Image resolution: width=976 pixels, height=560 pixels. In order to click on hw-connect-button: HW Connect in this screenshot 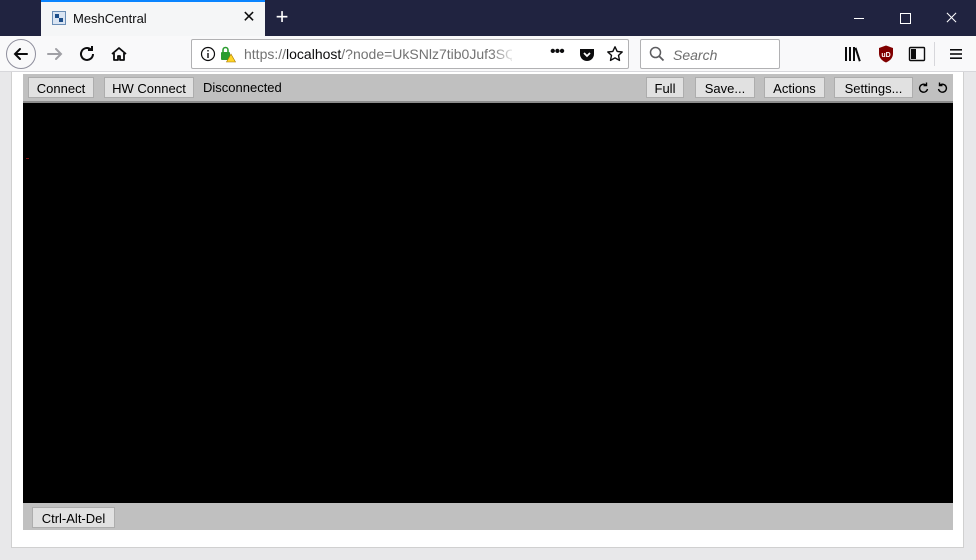, I will do `click(149, 87)`.